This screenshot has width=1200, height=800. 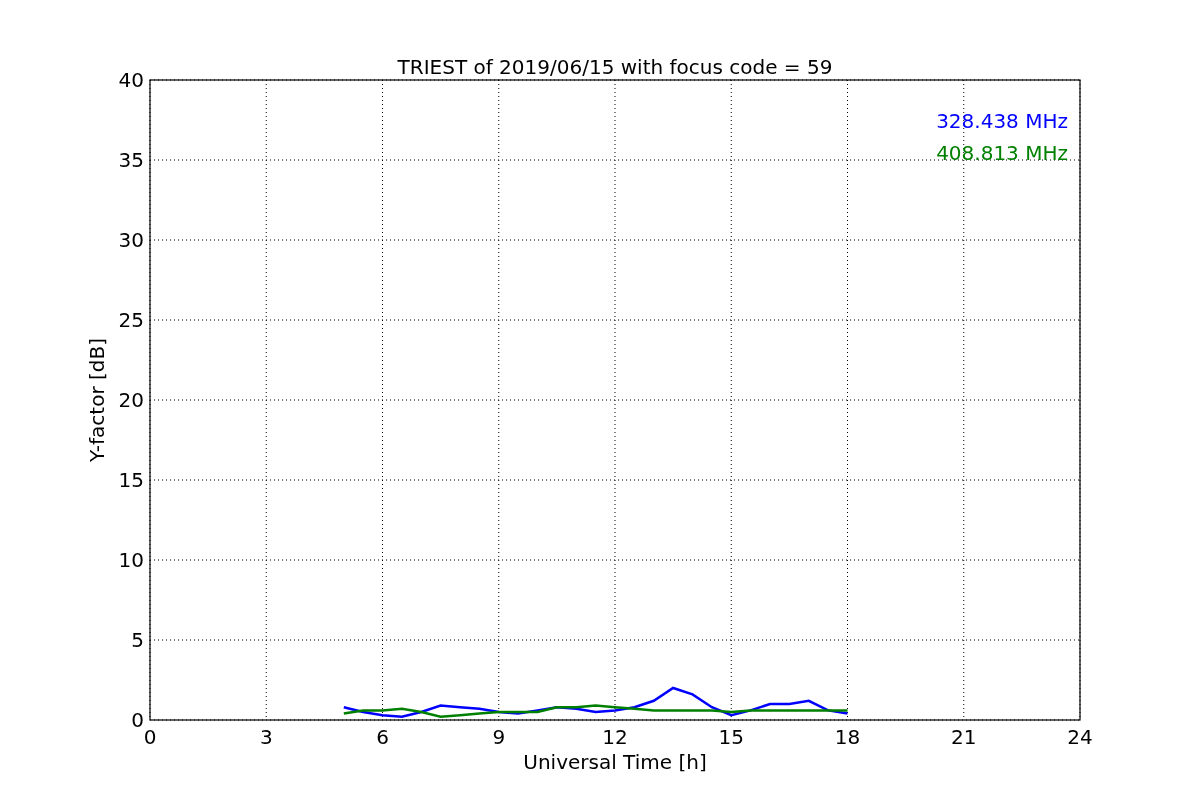 What do you see at coordinates (731, 737) in the screenshot?
I see `x-tick-label: 15` at bounding box center [731, 737].